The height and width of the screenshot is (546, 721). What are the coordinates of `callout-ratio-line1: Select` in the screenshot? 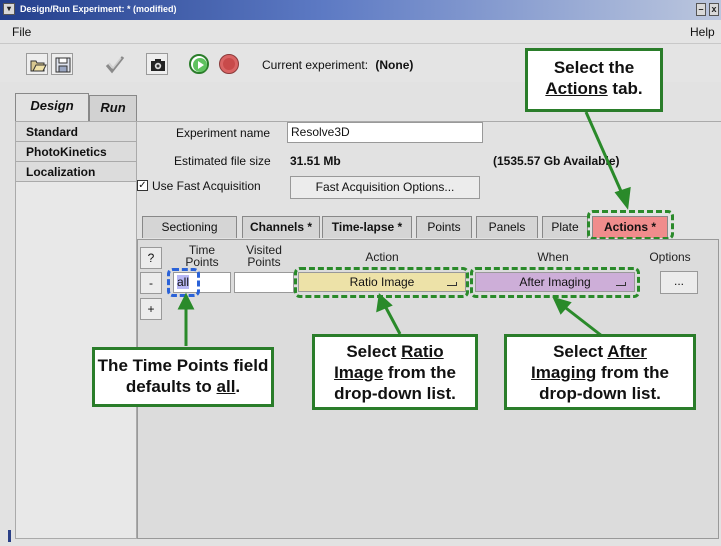 It's located at (374, 351).